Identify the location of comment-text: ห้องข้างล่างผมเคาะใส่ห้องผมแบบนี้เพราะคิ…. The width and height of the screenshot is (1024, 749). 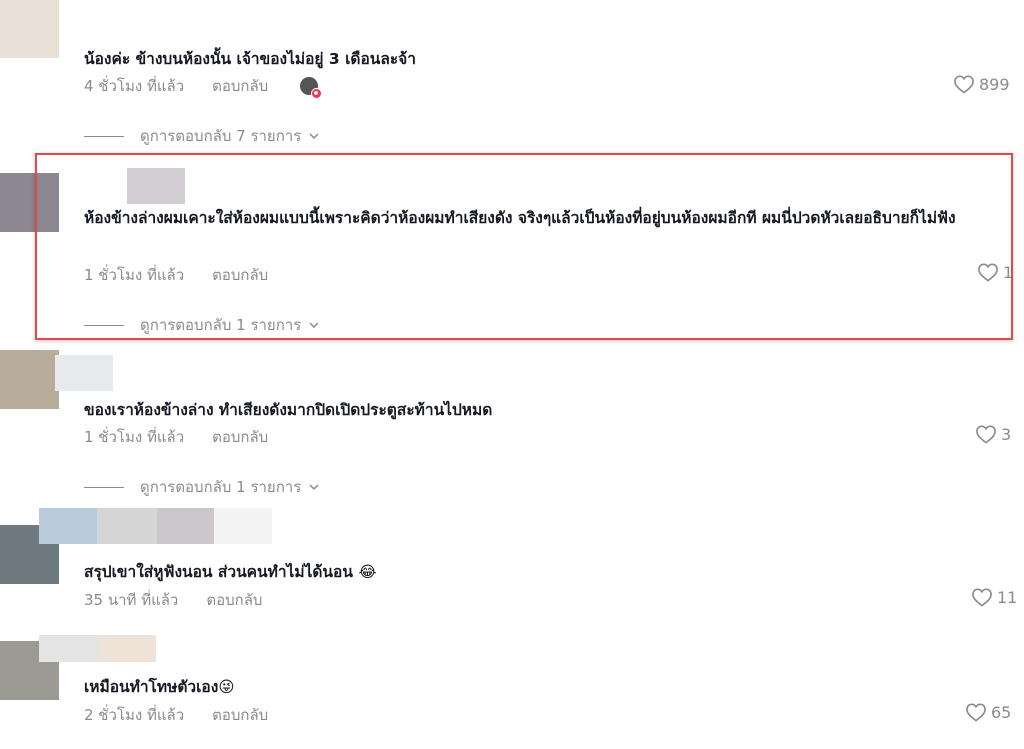
(520, 218).